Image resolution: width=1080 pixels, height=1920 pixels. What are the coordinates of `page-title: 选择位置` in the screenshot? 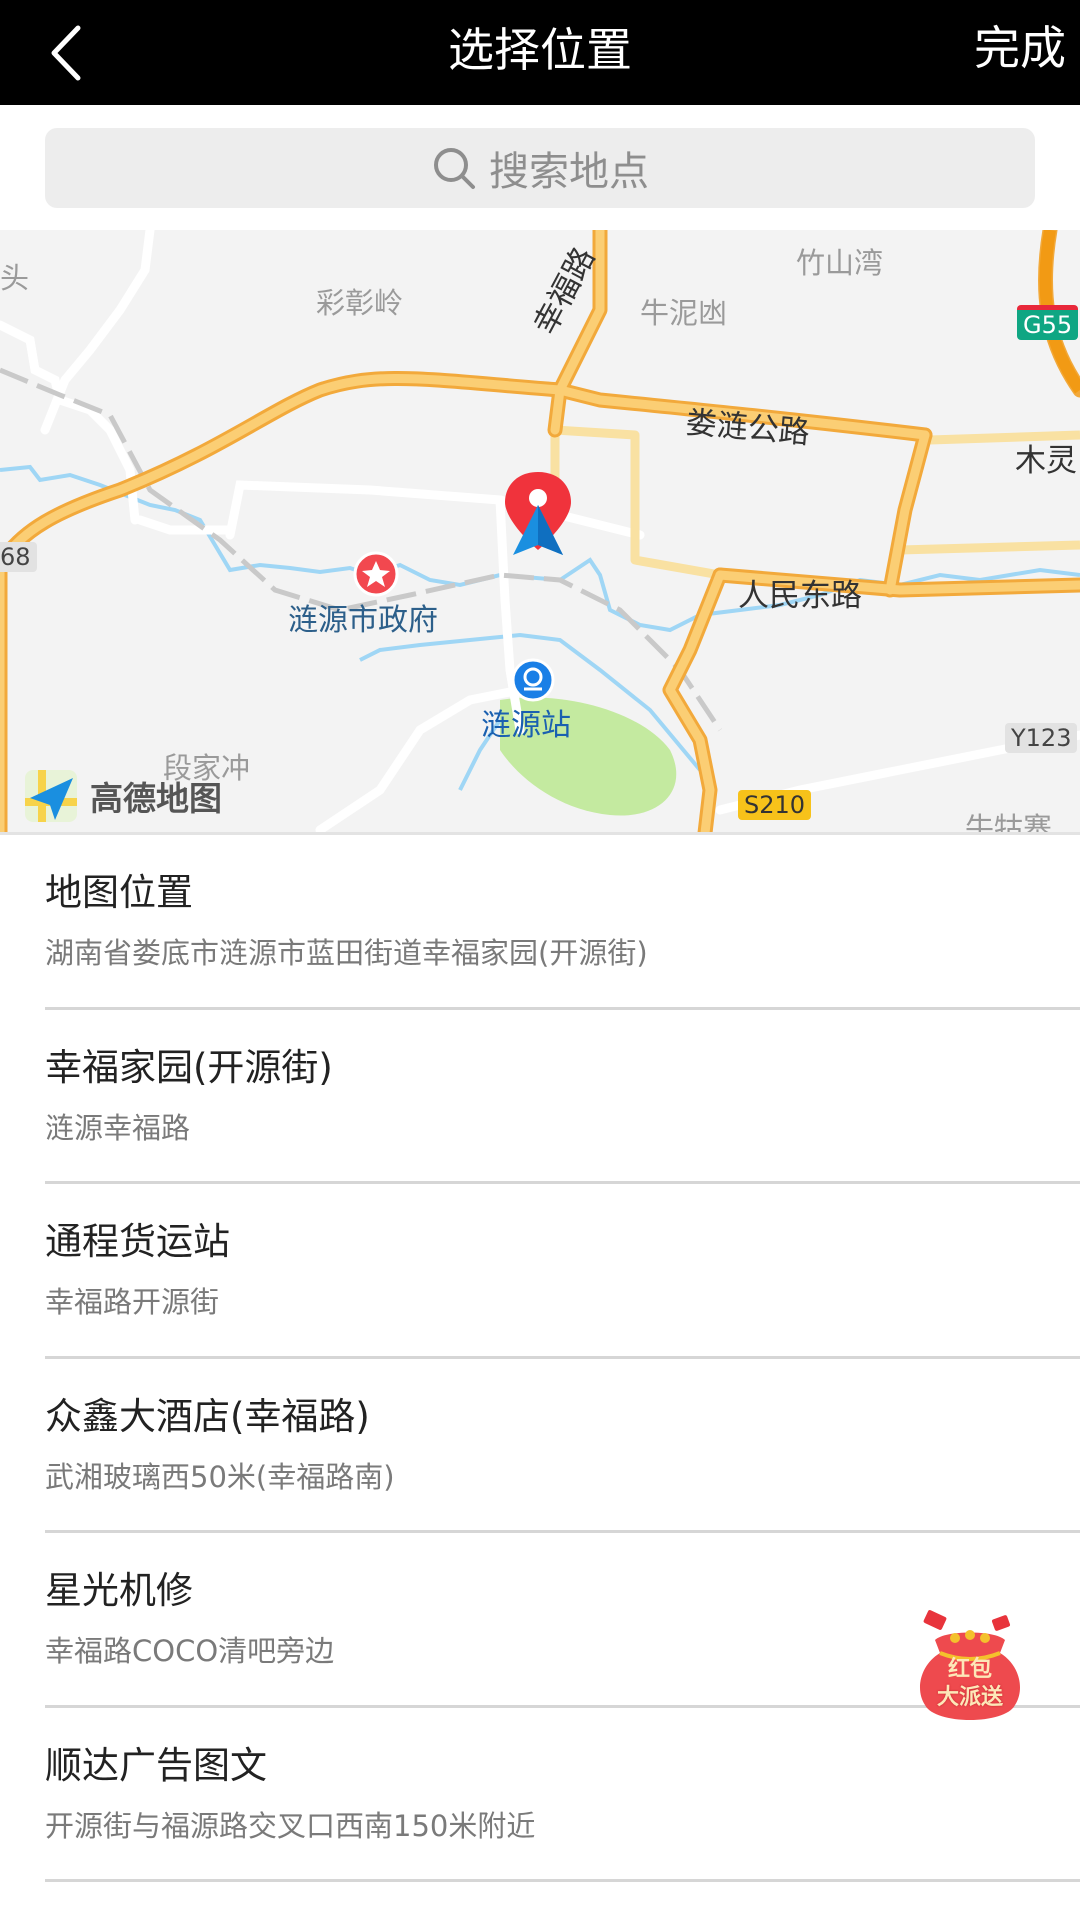 It's located at (540, 50).